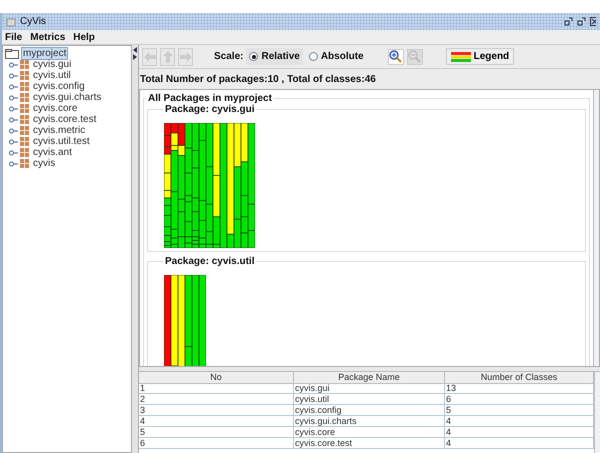 The image size is (600, 453). I want to click on zoom-in-icon, so click(396, 56).